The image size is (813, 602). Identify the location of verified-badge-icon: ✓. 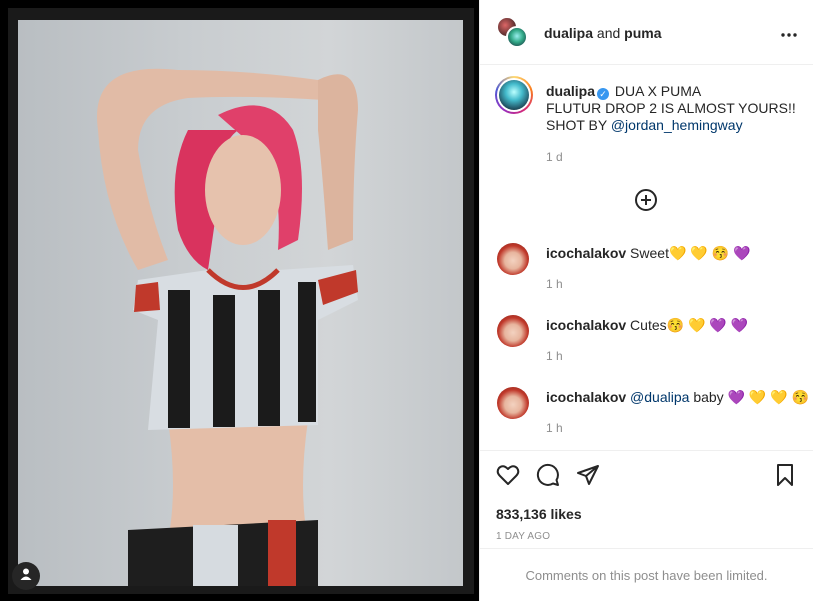
(603, 94).